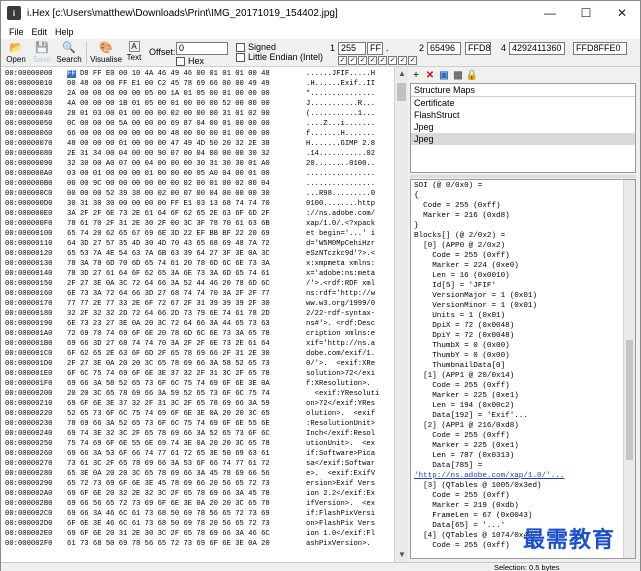 Image resolution: width=641 pixels, height=571 pixels. What do you see at coordinates (340, 154) in the screenshot?
I see `hex-row-ascii: .14...........02` at bounding box center [340, 154].